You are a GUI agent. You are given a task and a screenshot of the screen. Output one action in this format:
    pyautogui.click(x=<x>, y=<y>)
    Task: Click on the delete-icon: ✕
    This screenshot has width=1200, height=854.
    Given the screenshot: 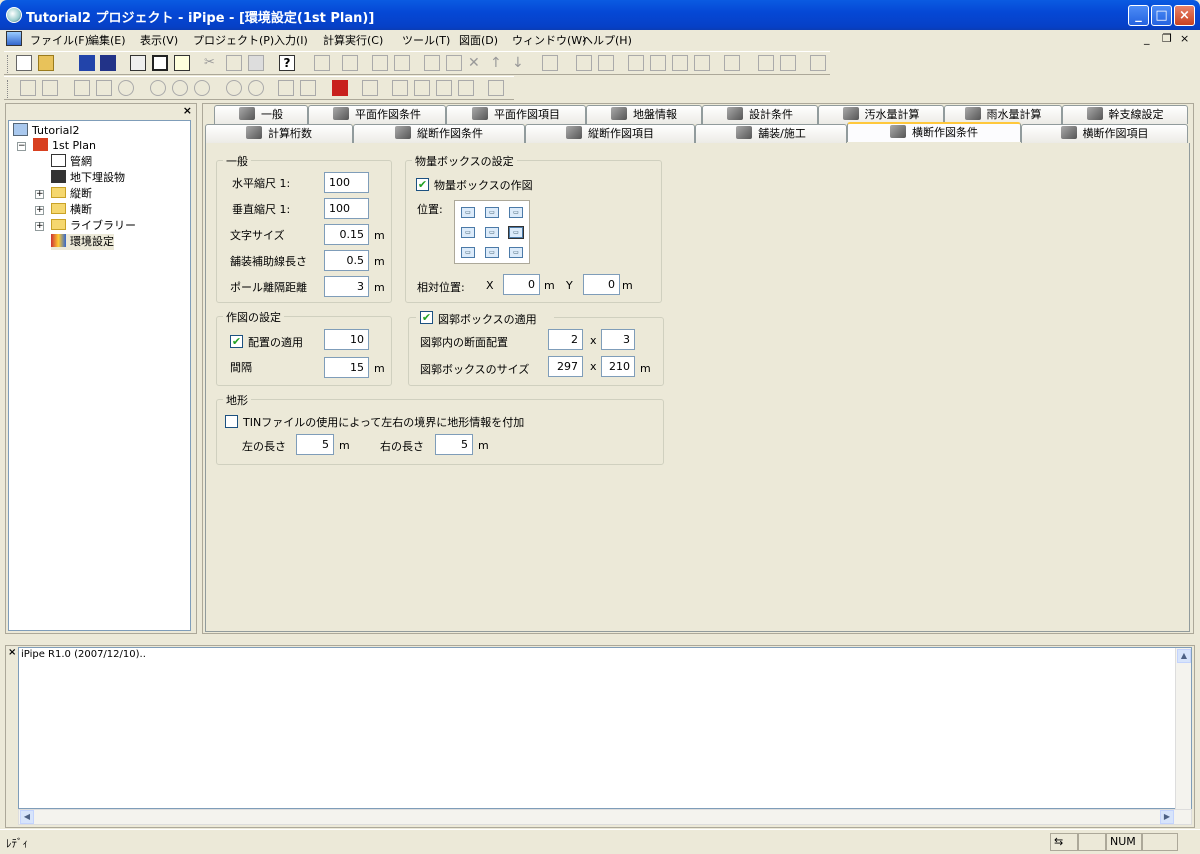 What is the action you would take?
    pyautogui.click(x=476, y=63)
    